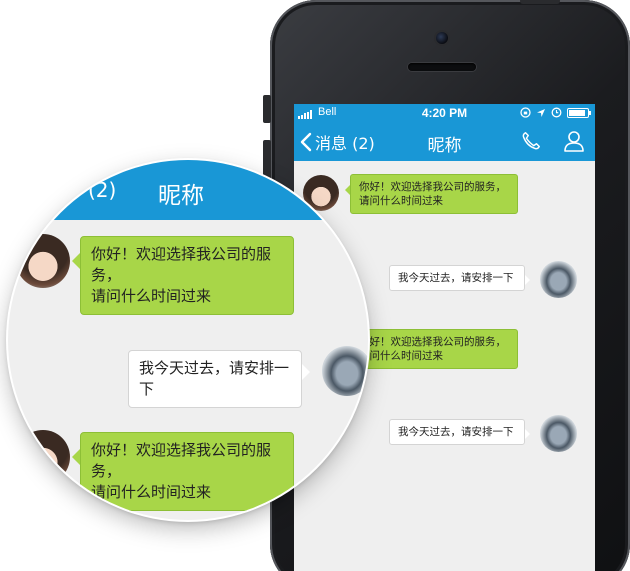 The height and width of the screenshot is (571, 630). I want to click on power-button, so click(540, 2).